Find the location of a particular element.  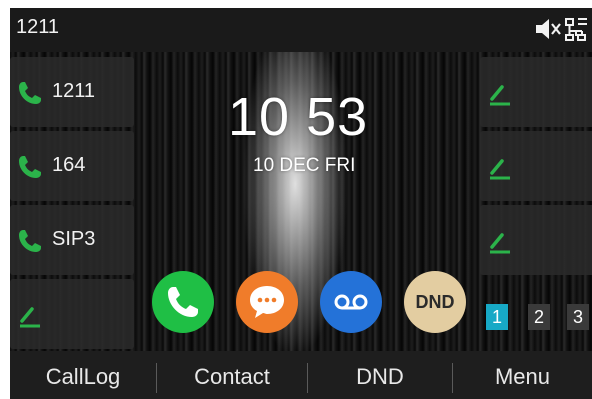

page-indicator-2: 2 is located at coordinates (539, 317).